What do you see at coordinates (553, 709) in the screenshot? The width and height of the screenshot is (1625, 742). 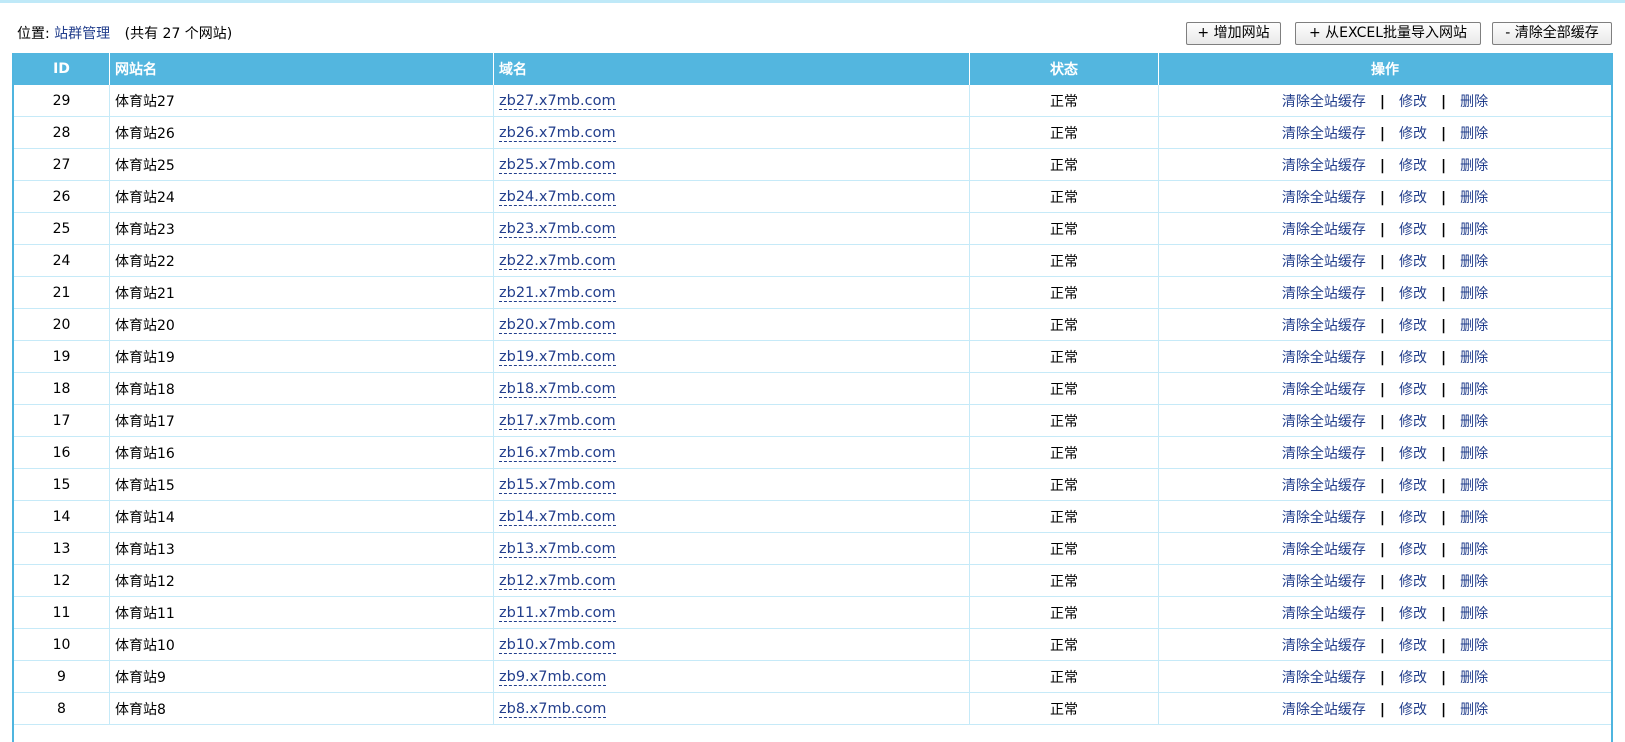 I see `row-domain-link: zb8.x7mb.com` at bounding box center [553, 709].